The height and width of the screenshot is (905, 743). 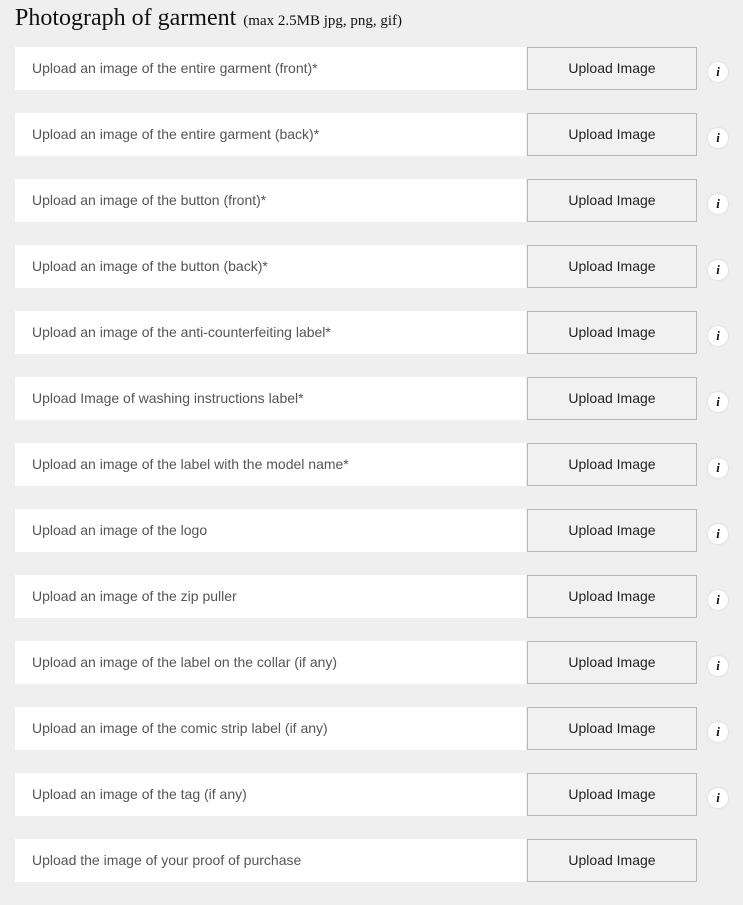 I want to click on file-size-hint: (max 2.5MB jpg, png, gif), so click(x=323, y=21).